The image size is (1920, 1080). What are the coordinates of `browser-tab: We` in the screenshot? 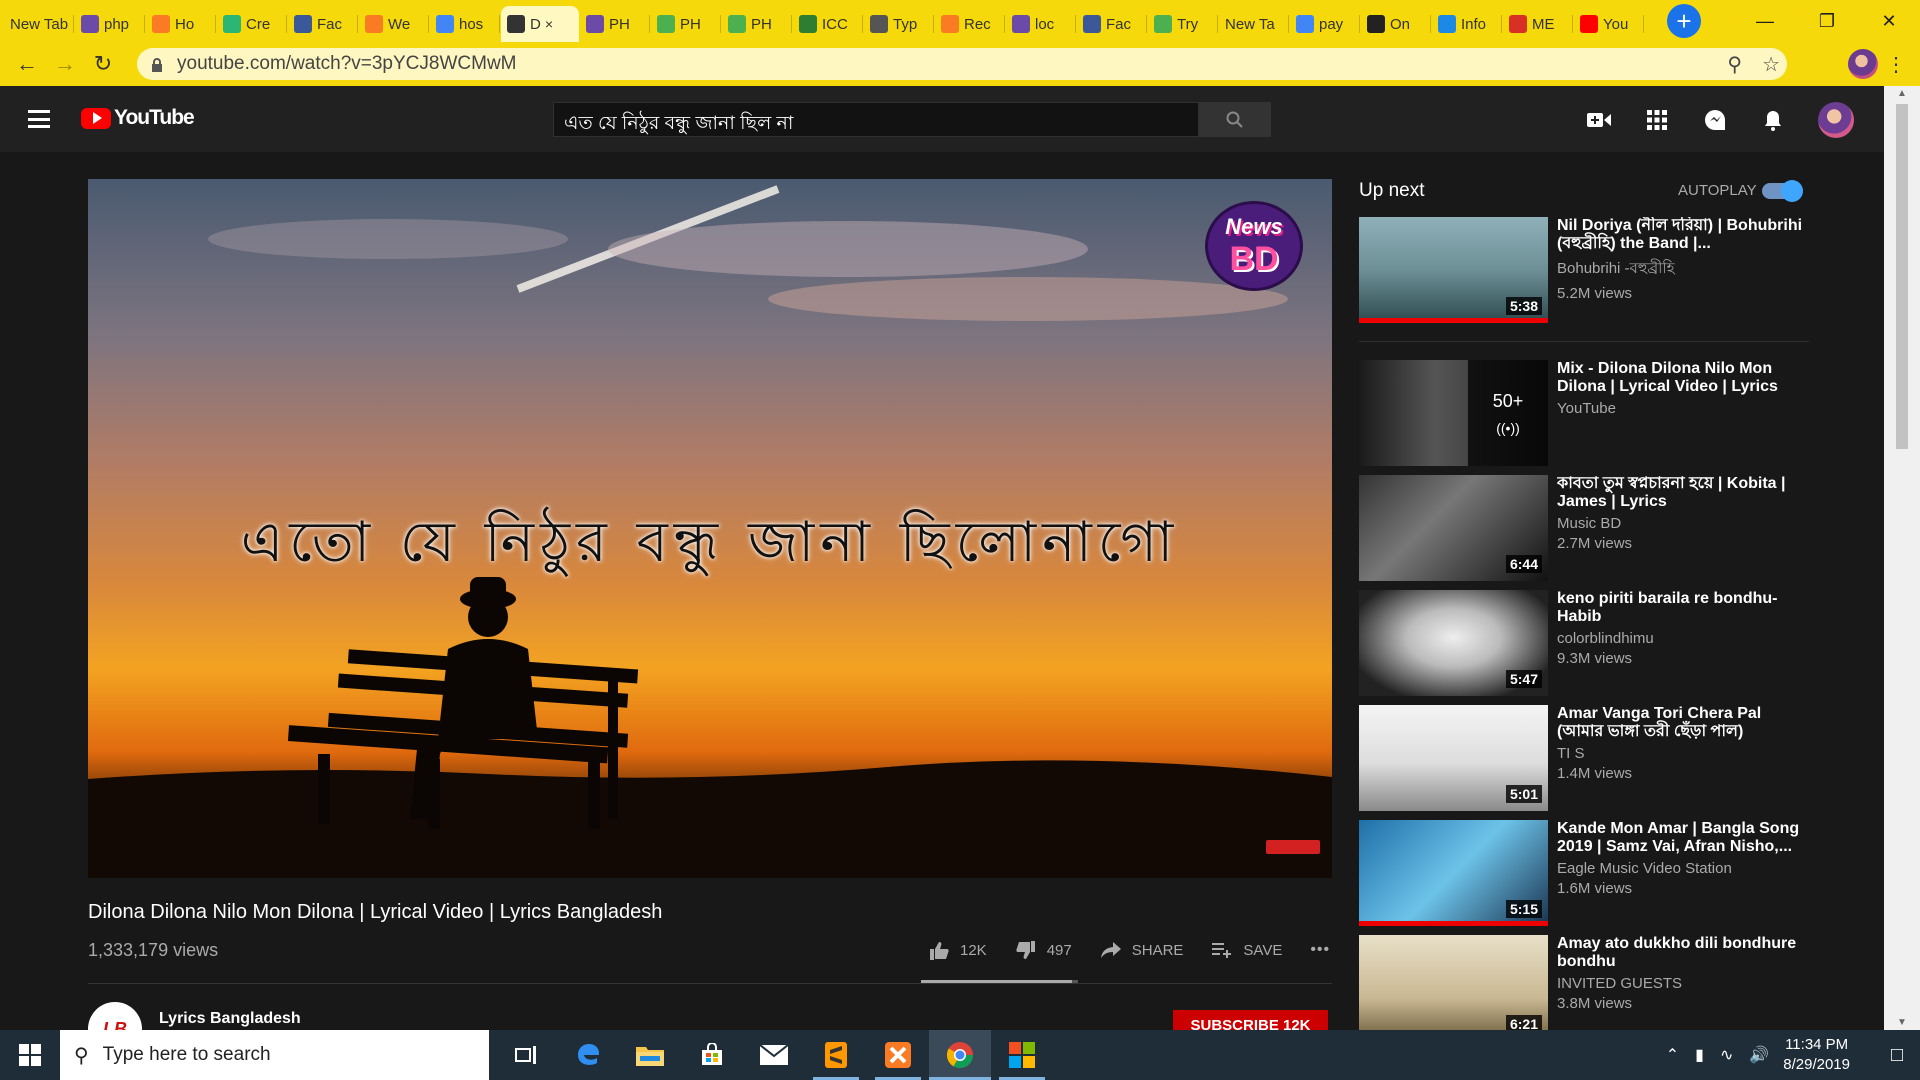 It's located at (394, 24).